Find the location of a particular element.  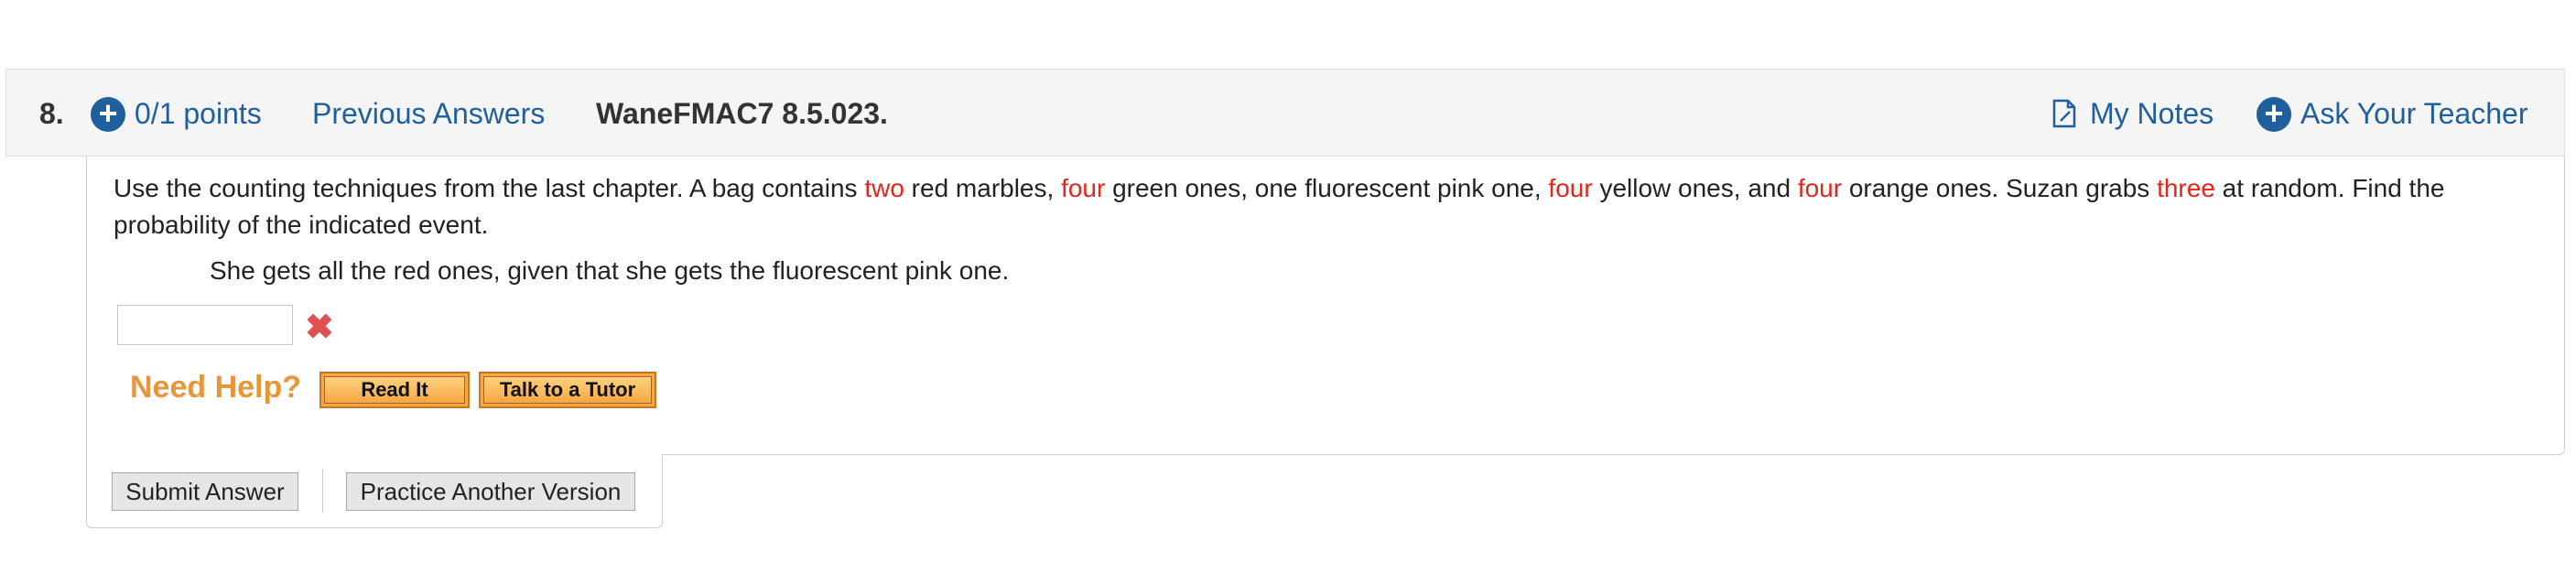

highlighted-value: two is located at coordinates (884, 188).